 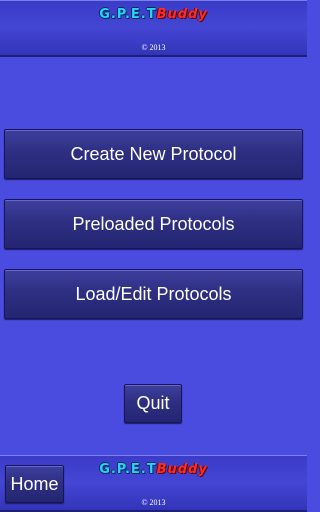 I want to click on quit-button: Quit, so click(x=153, y=403).